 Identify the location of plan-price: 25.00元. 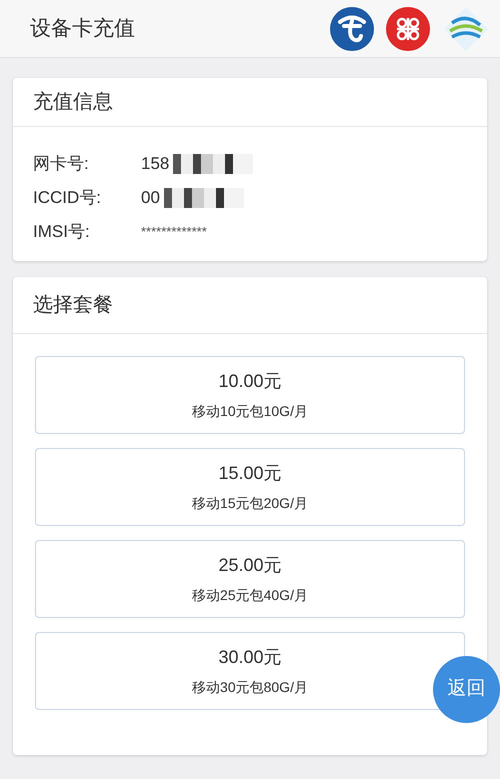
(250, 565).